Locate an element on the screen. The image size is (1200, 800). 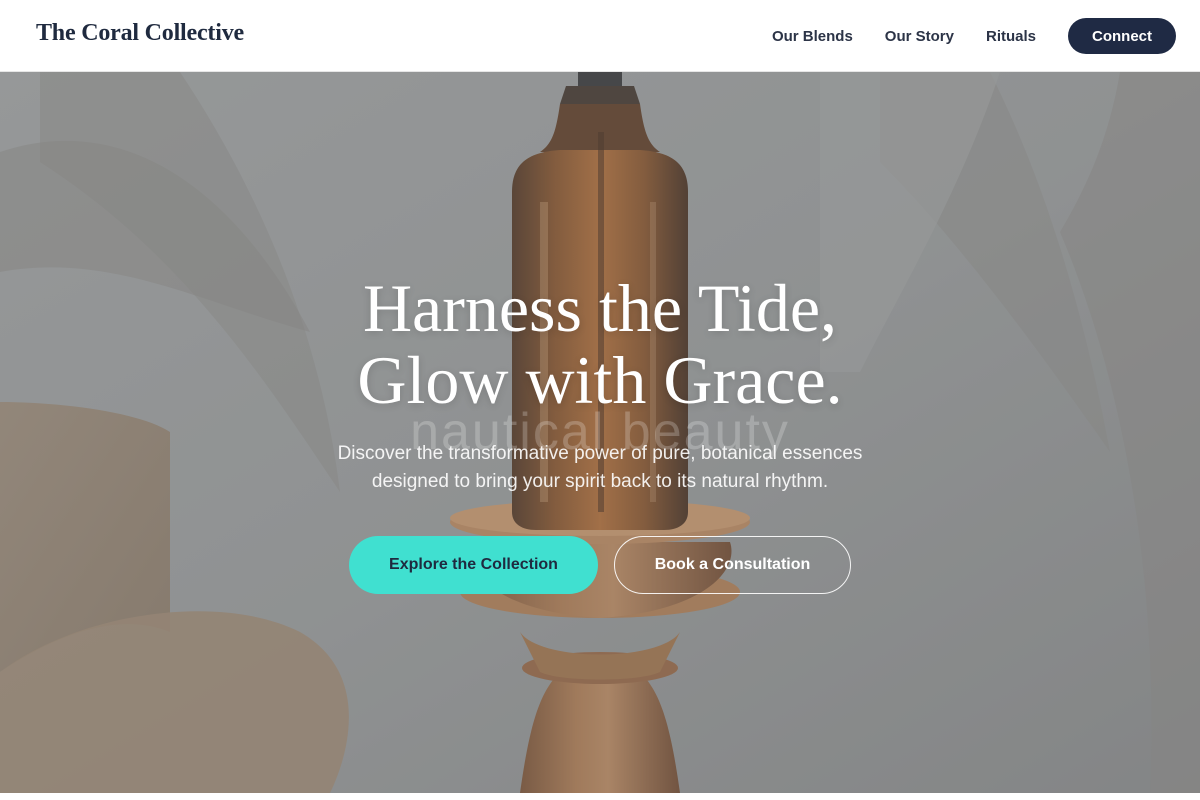
connect-button: Connect is located at coordinates (1122, 36).